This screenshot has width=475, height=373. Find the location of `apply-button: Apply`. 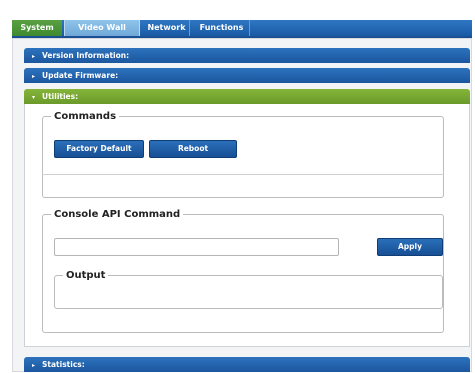

apply-button: Apply is located at coordinates (410, 247).